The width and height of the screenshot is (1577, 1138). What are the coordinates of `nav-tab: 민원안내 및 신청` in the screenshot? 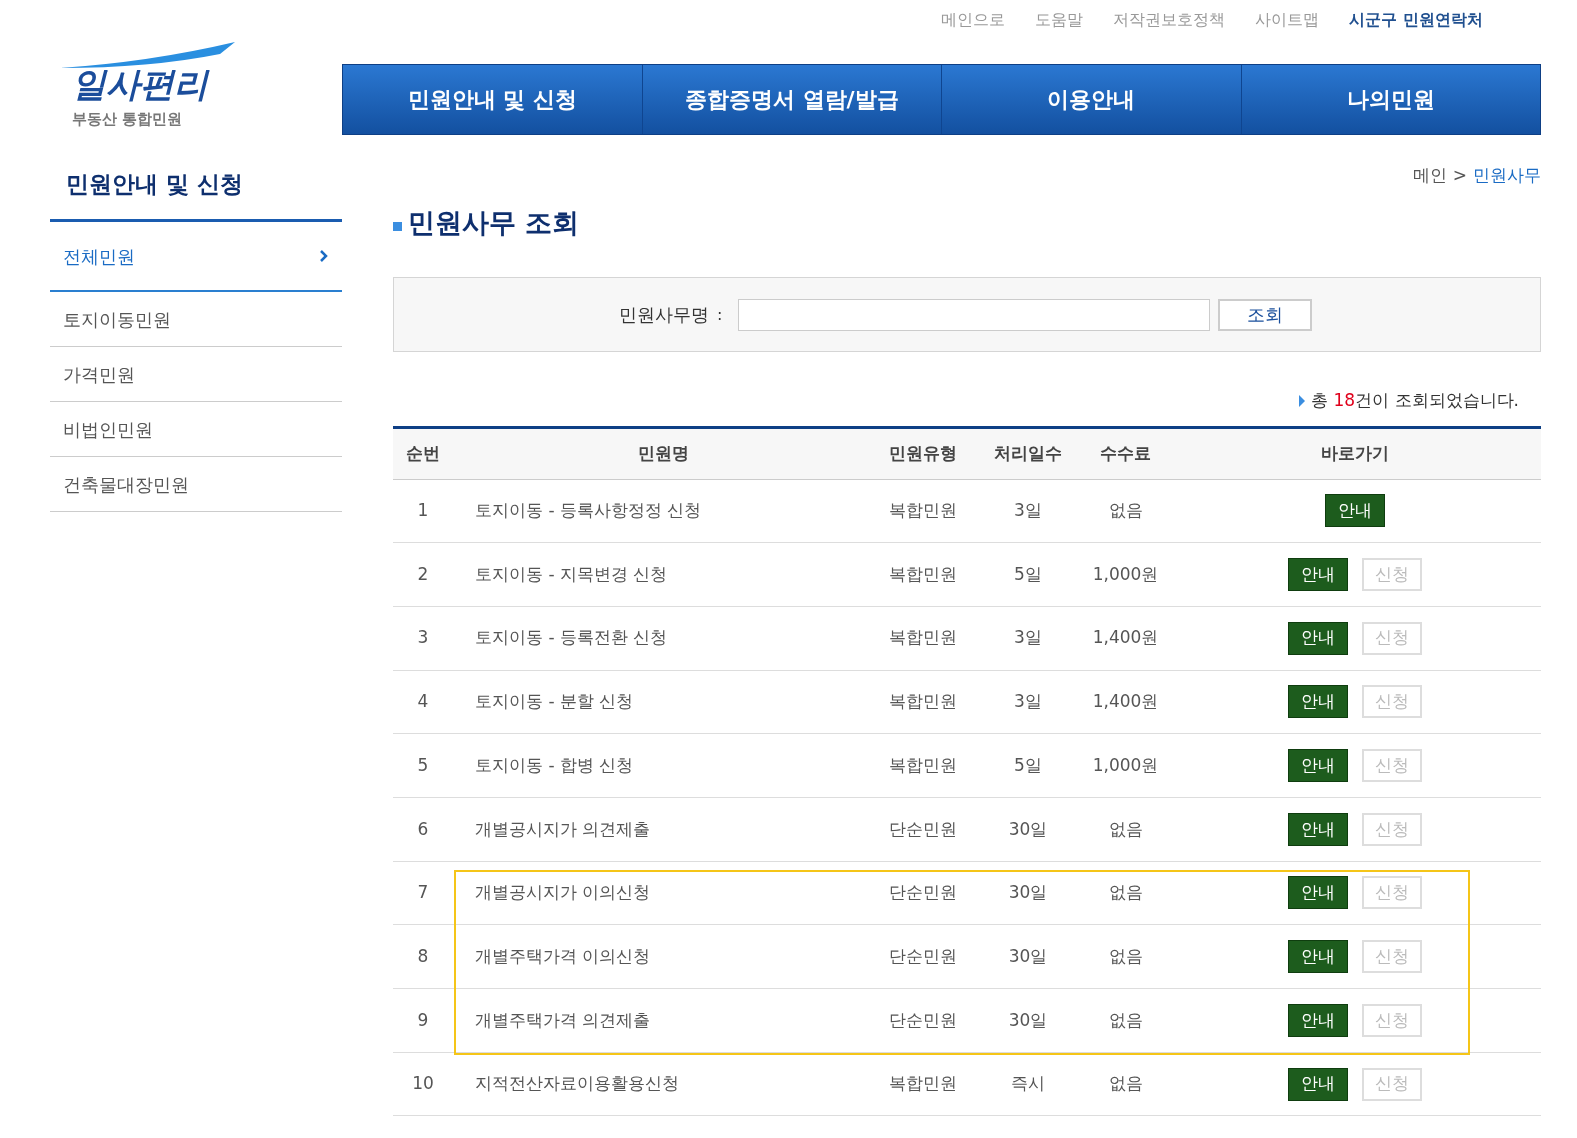 It's located at (493, 99).